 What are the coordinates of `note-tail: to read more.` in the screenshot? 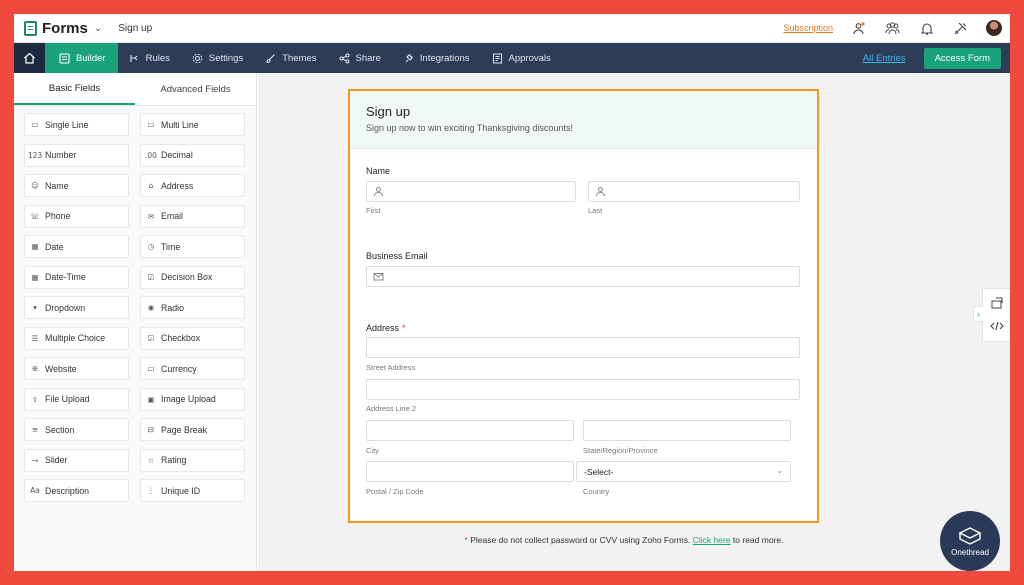 It's located at (758, 540).